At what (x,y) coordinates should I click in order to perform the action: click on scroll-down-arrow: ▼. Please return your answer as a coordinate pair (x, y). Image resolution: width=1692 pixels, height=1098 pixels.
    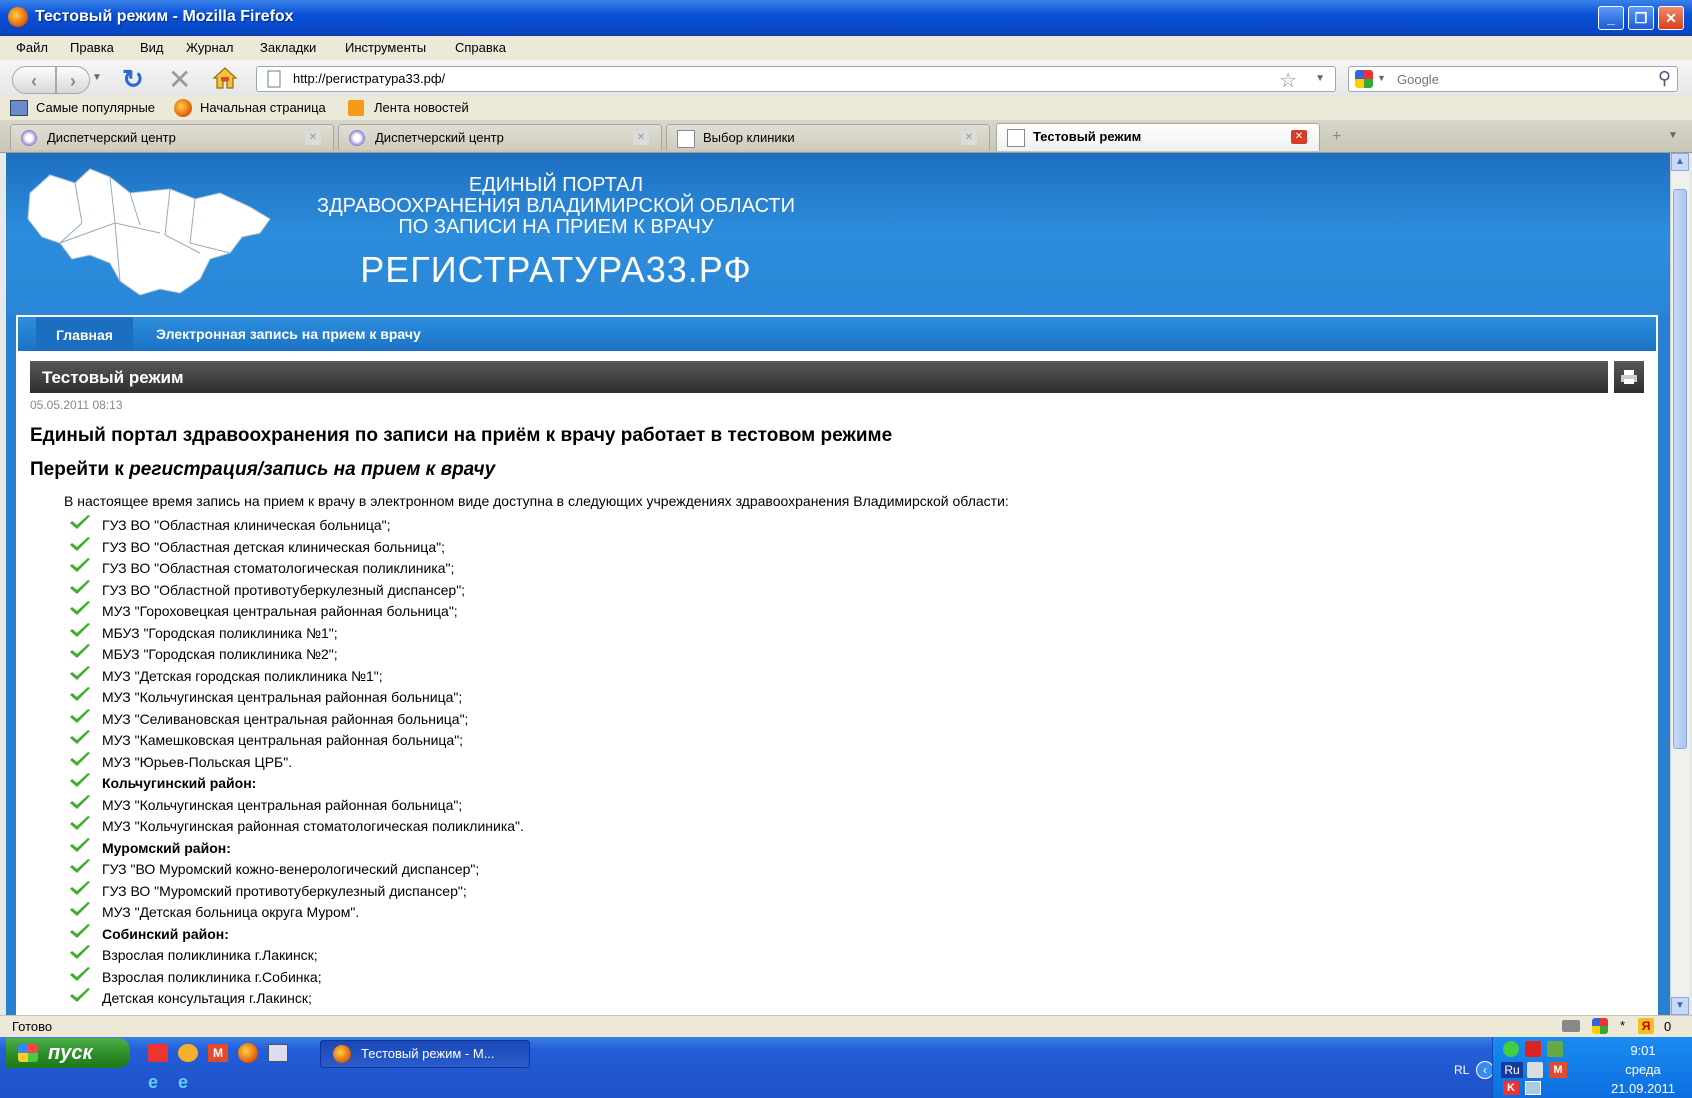
    Looking at the image, I should click on (1680, 1006).